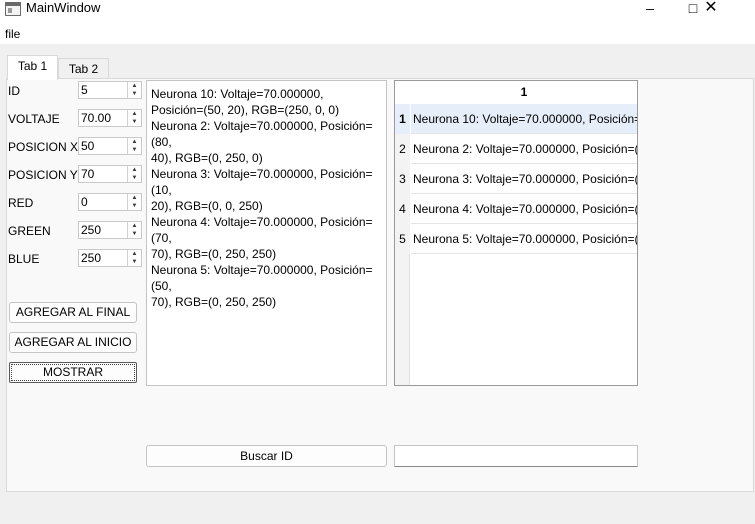 This screenshot has width=755, height=524. I want to click on row-number: 5, so click(402, 239).